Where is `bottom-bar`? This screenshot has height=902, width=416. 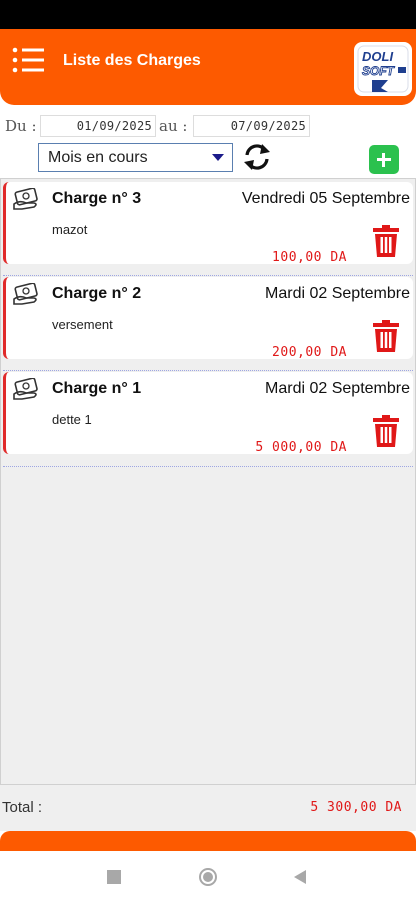
bottom-bar is located at coordinates (208, 841).